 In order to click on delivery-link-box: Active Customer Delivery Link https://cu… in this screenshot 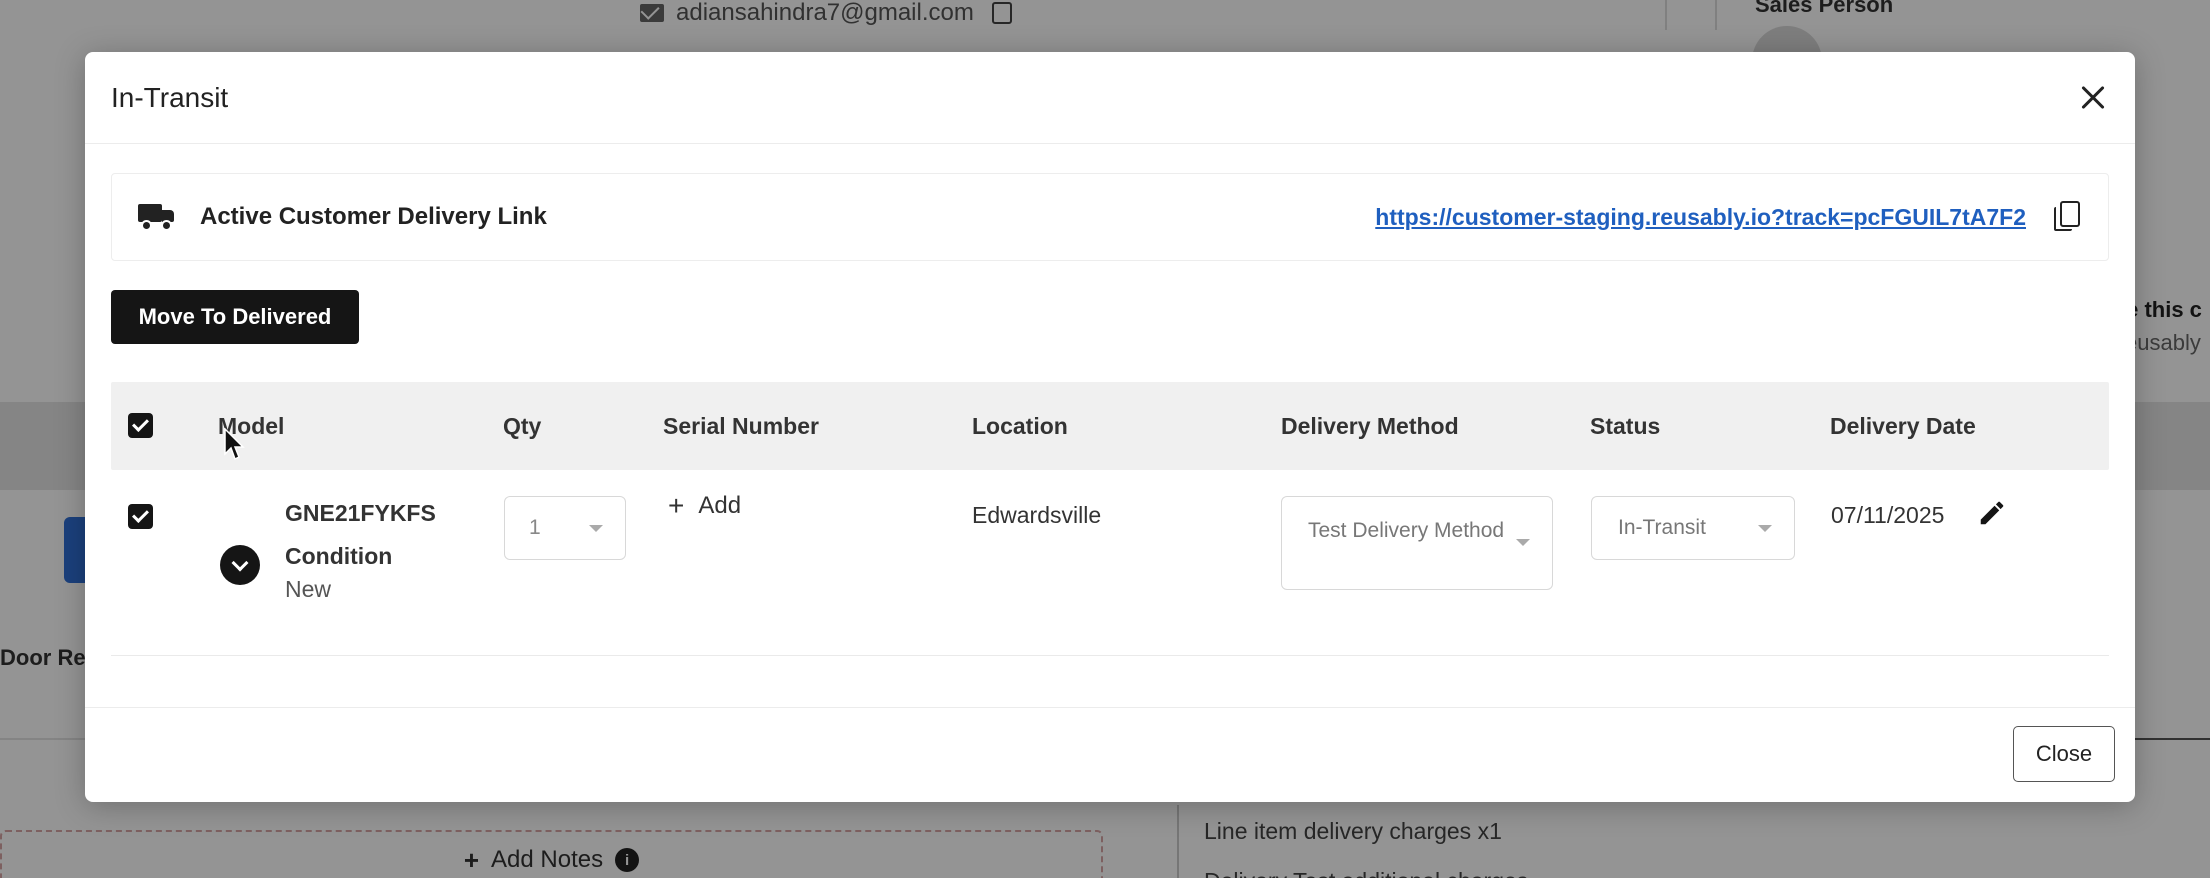, I will do `click(1110, 217)`.